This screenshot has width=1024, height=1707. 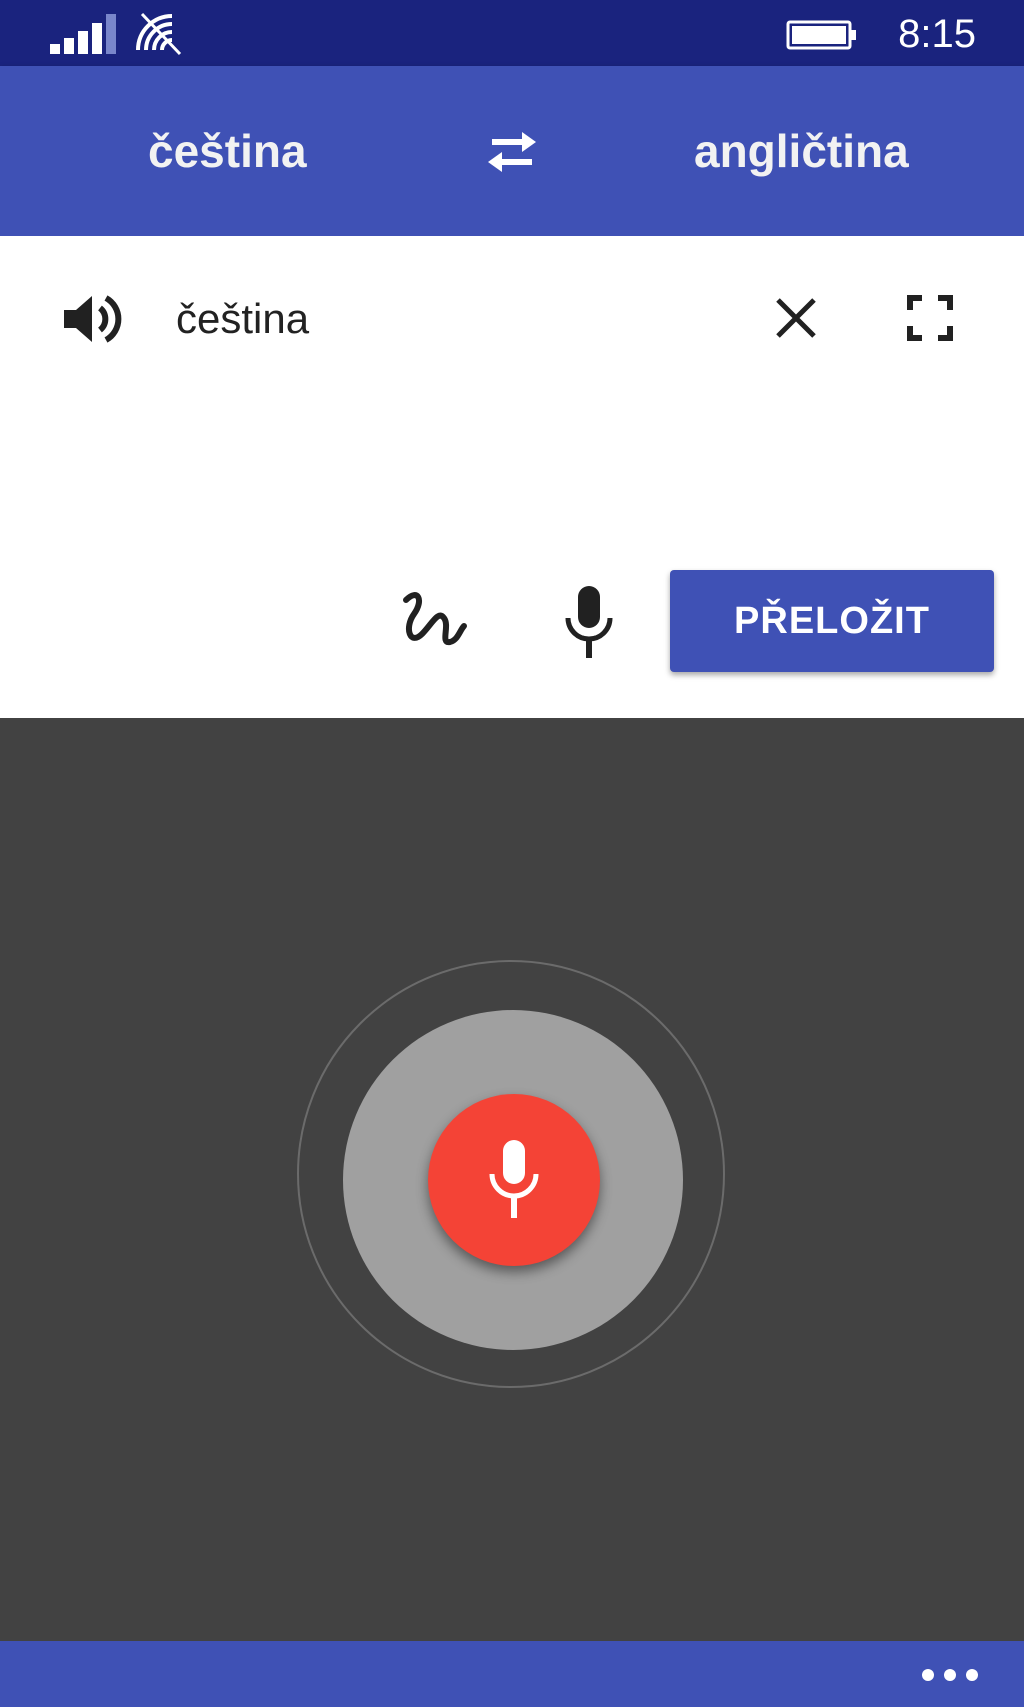 I want to click on swap-icon, so click(x=512, y=152).